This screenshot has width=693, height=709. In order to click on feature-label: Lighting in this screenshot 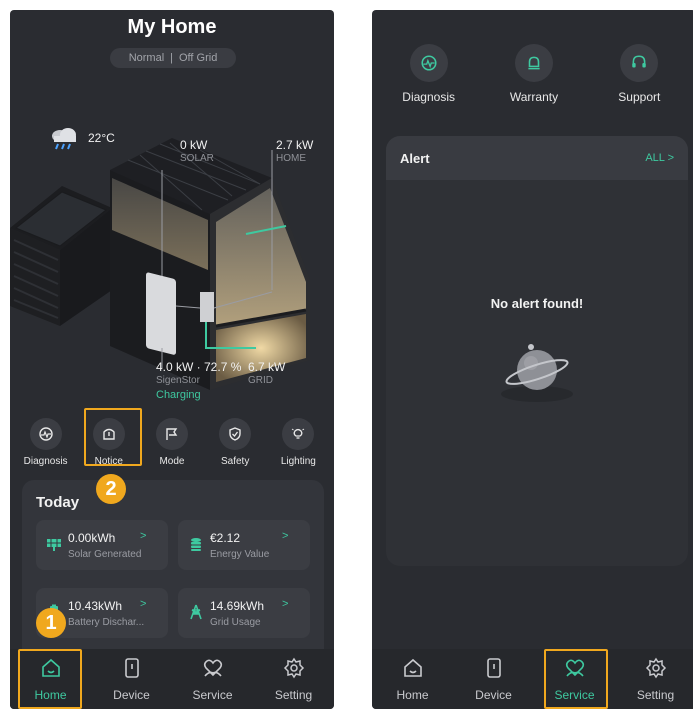, I will do `click(298, 461)`.